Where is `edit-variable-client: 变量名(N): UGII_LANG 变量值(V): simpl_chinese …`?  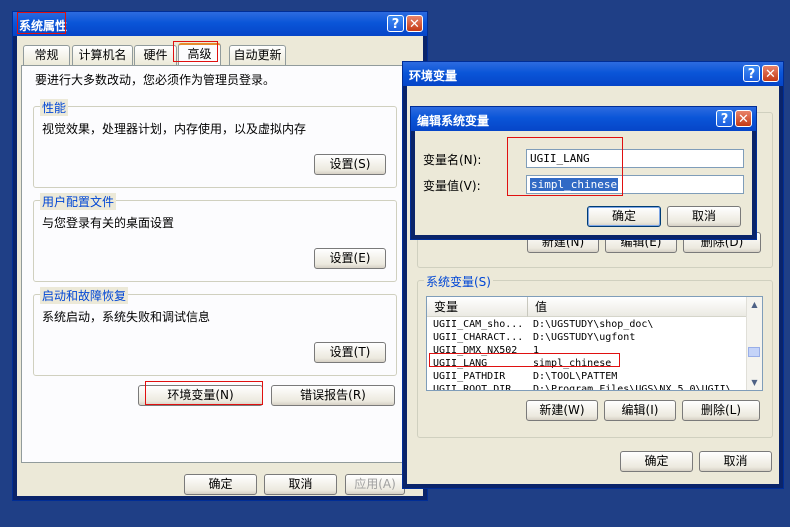
edit-variable-client: 变量名(N): UGII_LANG 变量值(V): simpl_chinese … is located at coordinates (583, 183).